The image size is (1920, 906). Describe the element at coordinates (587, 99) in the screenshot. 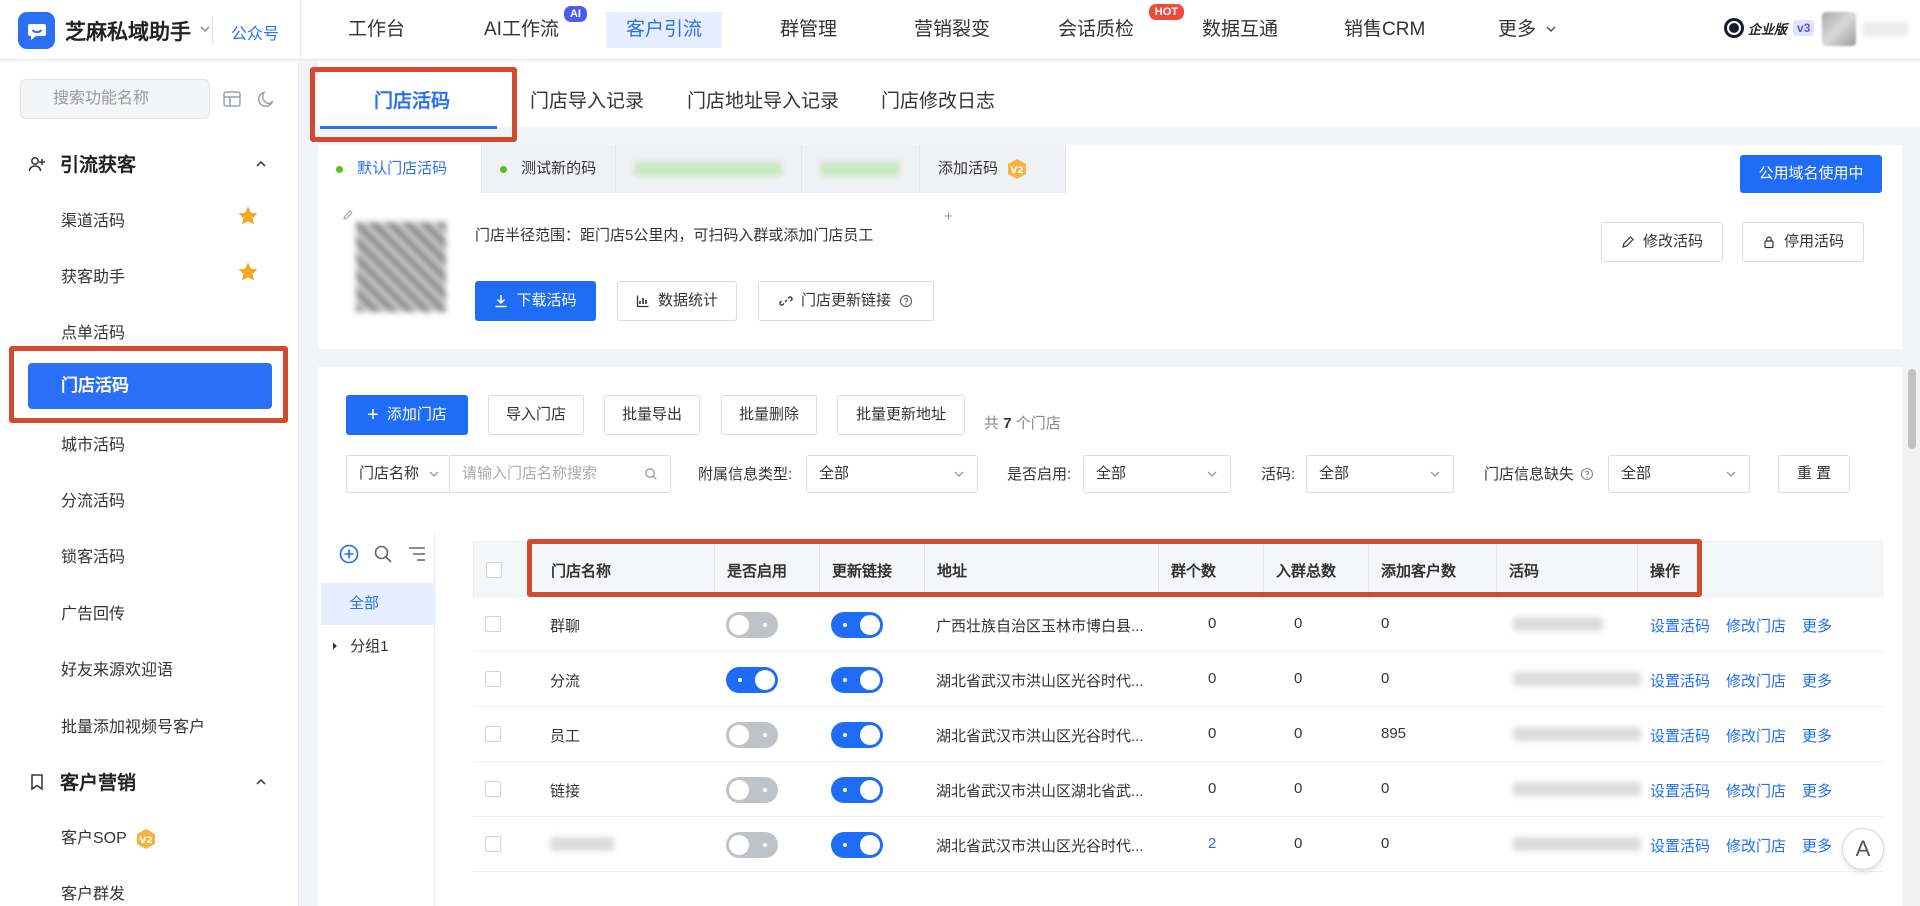

I see `tab-store-import-records: 门店导入记录` at that location.